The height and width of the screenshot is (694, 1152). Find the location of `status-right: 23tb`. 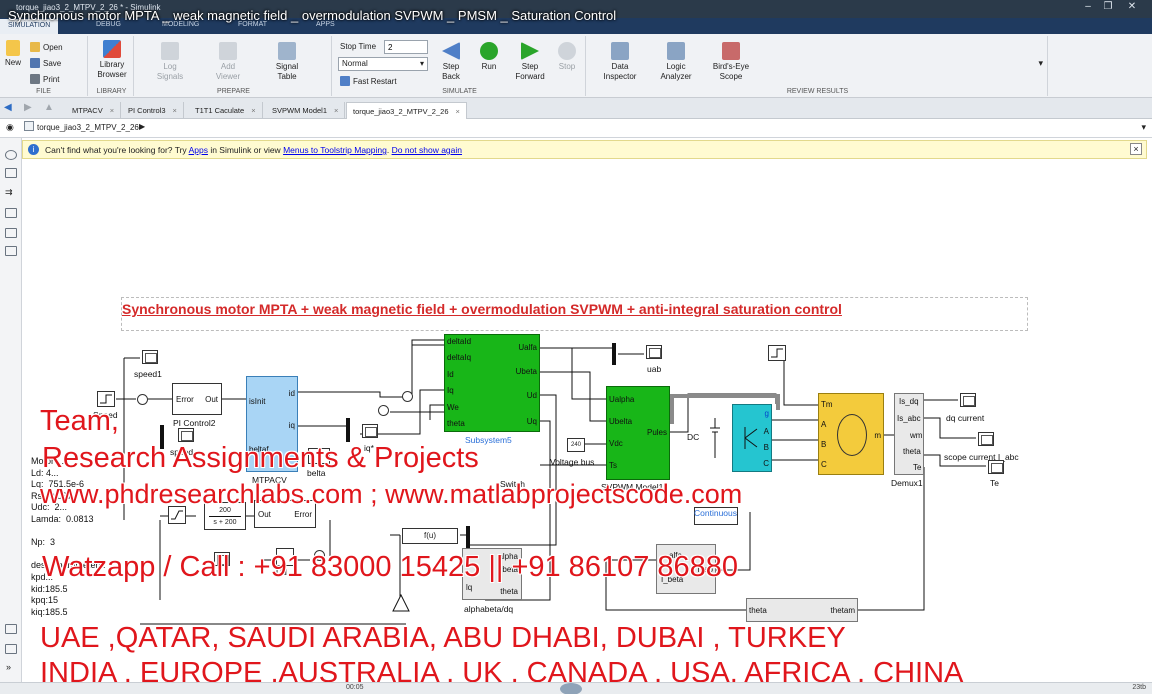

status-right: 23tb is located at coordinates (1139, 687).